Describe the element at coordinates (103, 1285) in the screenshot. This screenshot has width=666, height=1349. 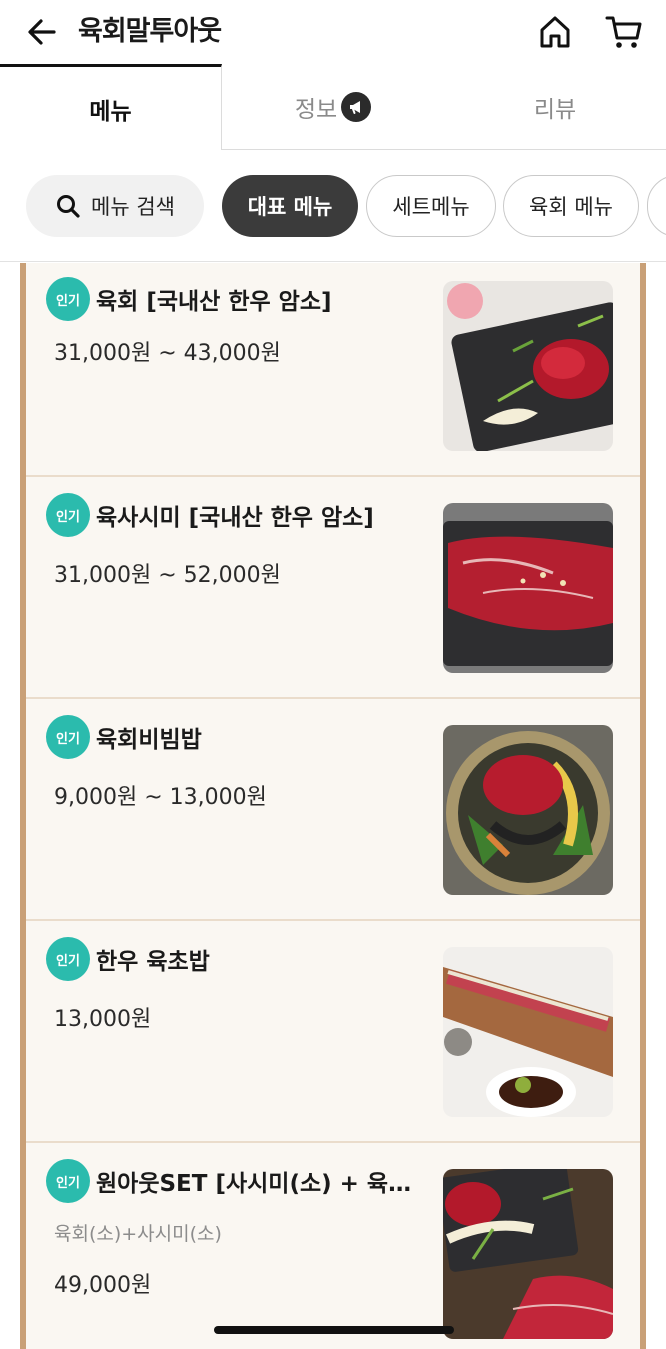
I see `menu-item-price: 49,000원` at that location.